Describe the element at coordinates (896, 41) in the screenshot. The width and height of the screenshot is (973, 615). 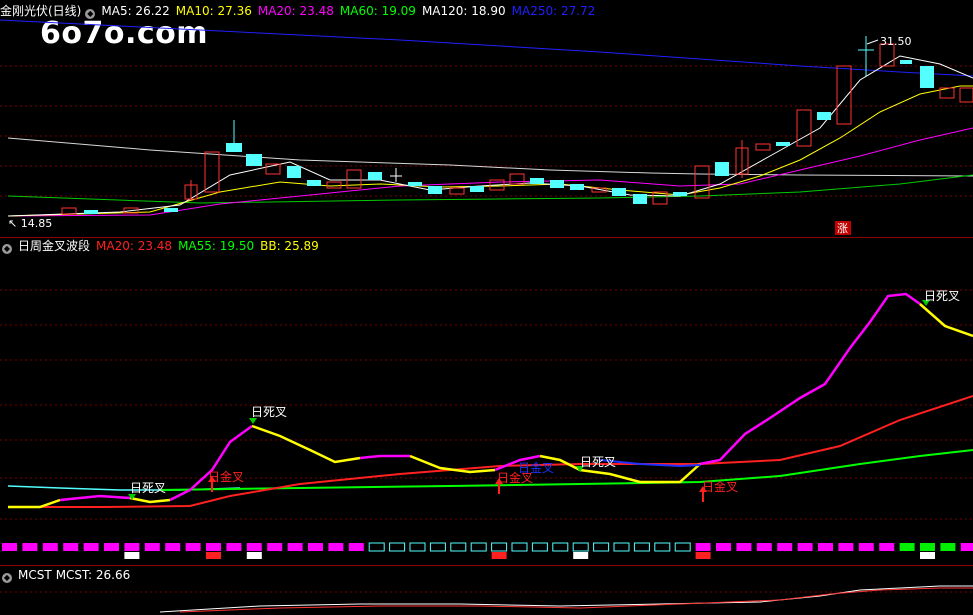
I see `high-price-label: 31.50` at that location.